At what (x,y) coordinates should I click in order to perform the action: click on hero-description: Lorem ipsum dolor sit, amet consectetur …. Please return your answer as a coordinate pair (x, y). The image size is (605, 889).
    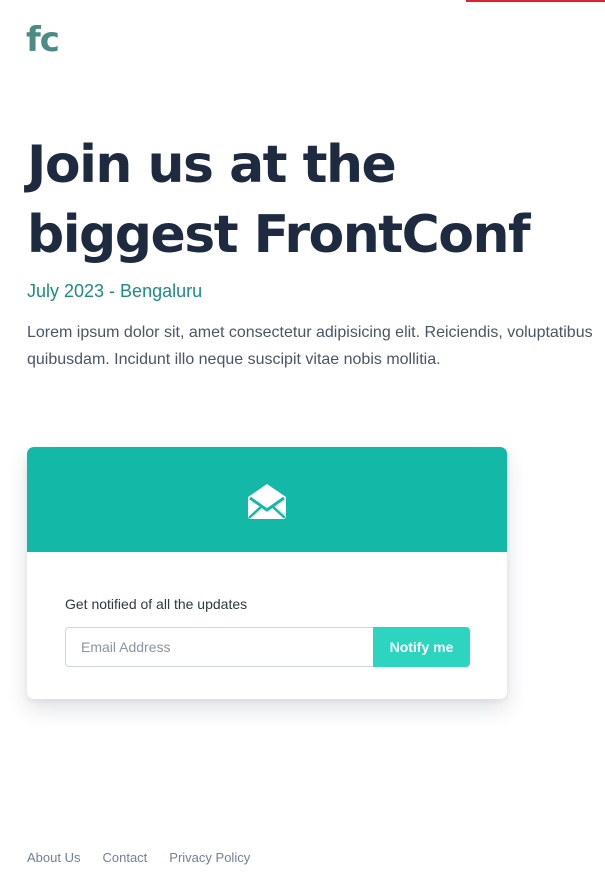
    Looking at the image, I should click on (310, 346).